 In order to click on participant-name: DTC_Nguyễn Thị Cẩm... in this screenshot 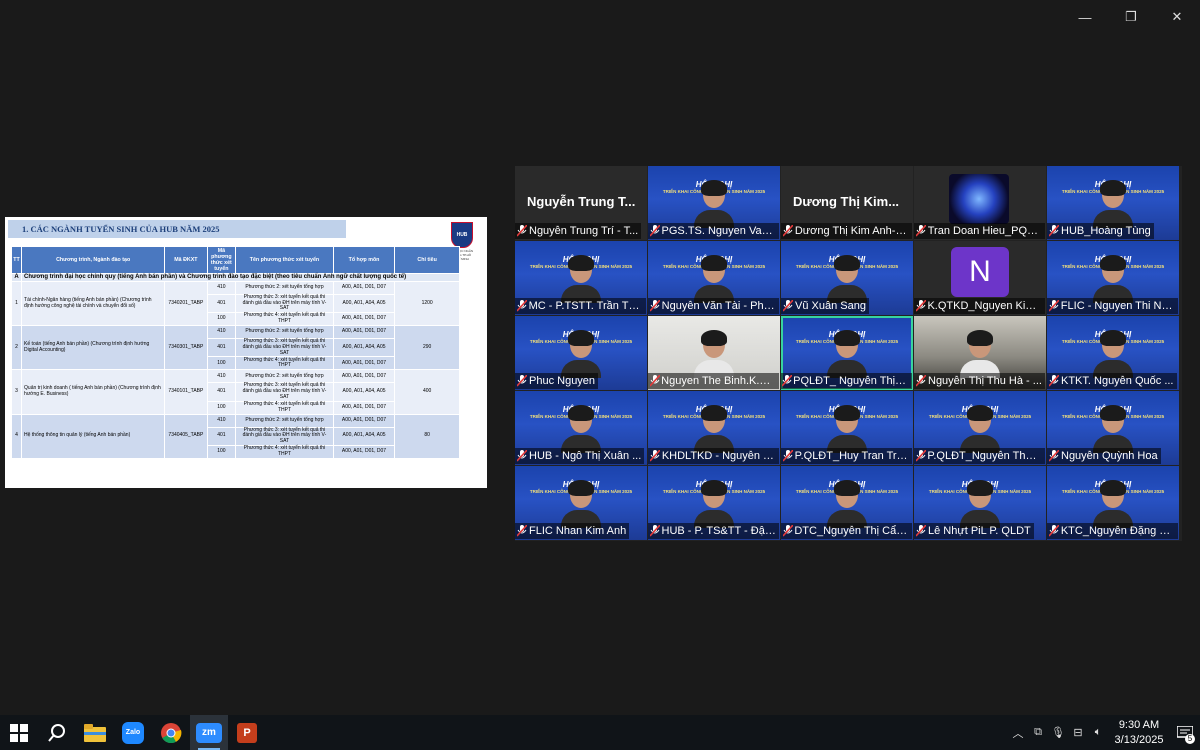, I will do `click(851, 531)`.